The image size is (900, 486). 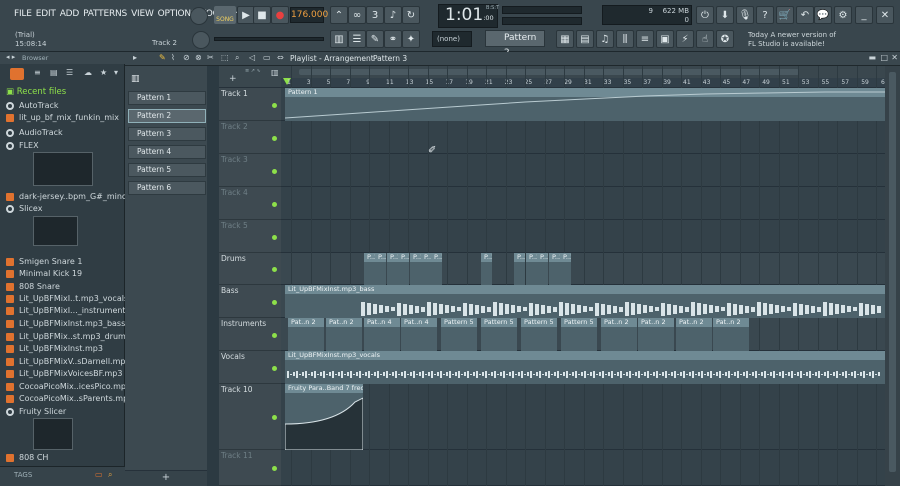 What do you see at coordinates (36, 92) in the screenshot?
I see `recent-files-folder: ▣ Recent files` at bounding box center [36, 92].